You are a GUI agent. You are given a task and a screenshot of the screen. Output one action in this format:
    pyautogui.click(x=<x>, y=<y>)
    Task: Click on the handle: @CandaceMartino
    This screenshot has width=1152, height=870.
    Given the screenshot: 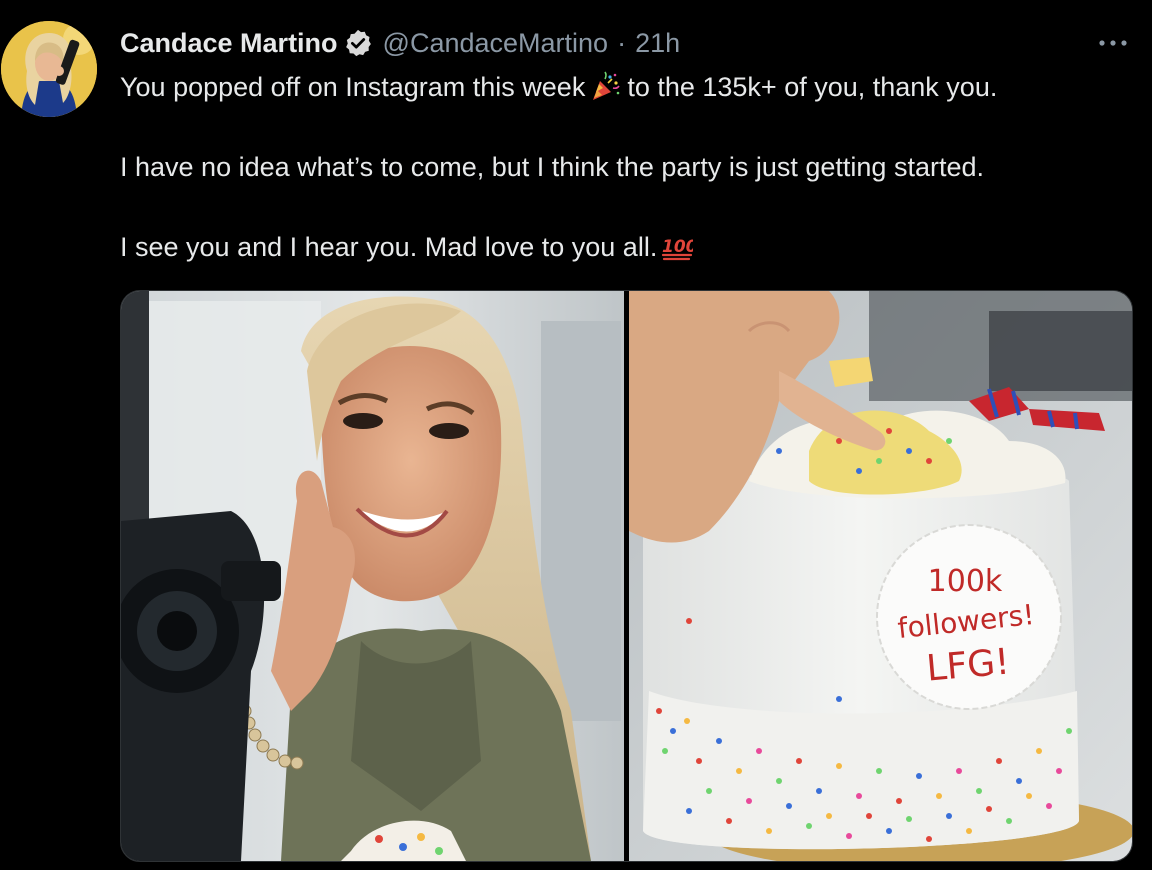 What is the action you would take?
    pyautogui.click(x=496, y=43)
    